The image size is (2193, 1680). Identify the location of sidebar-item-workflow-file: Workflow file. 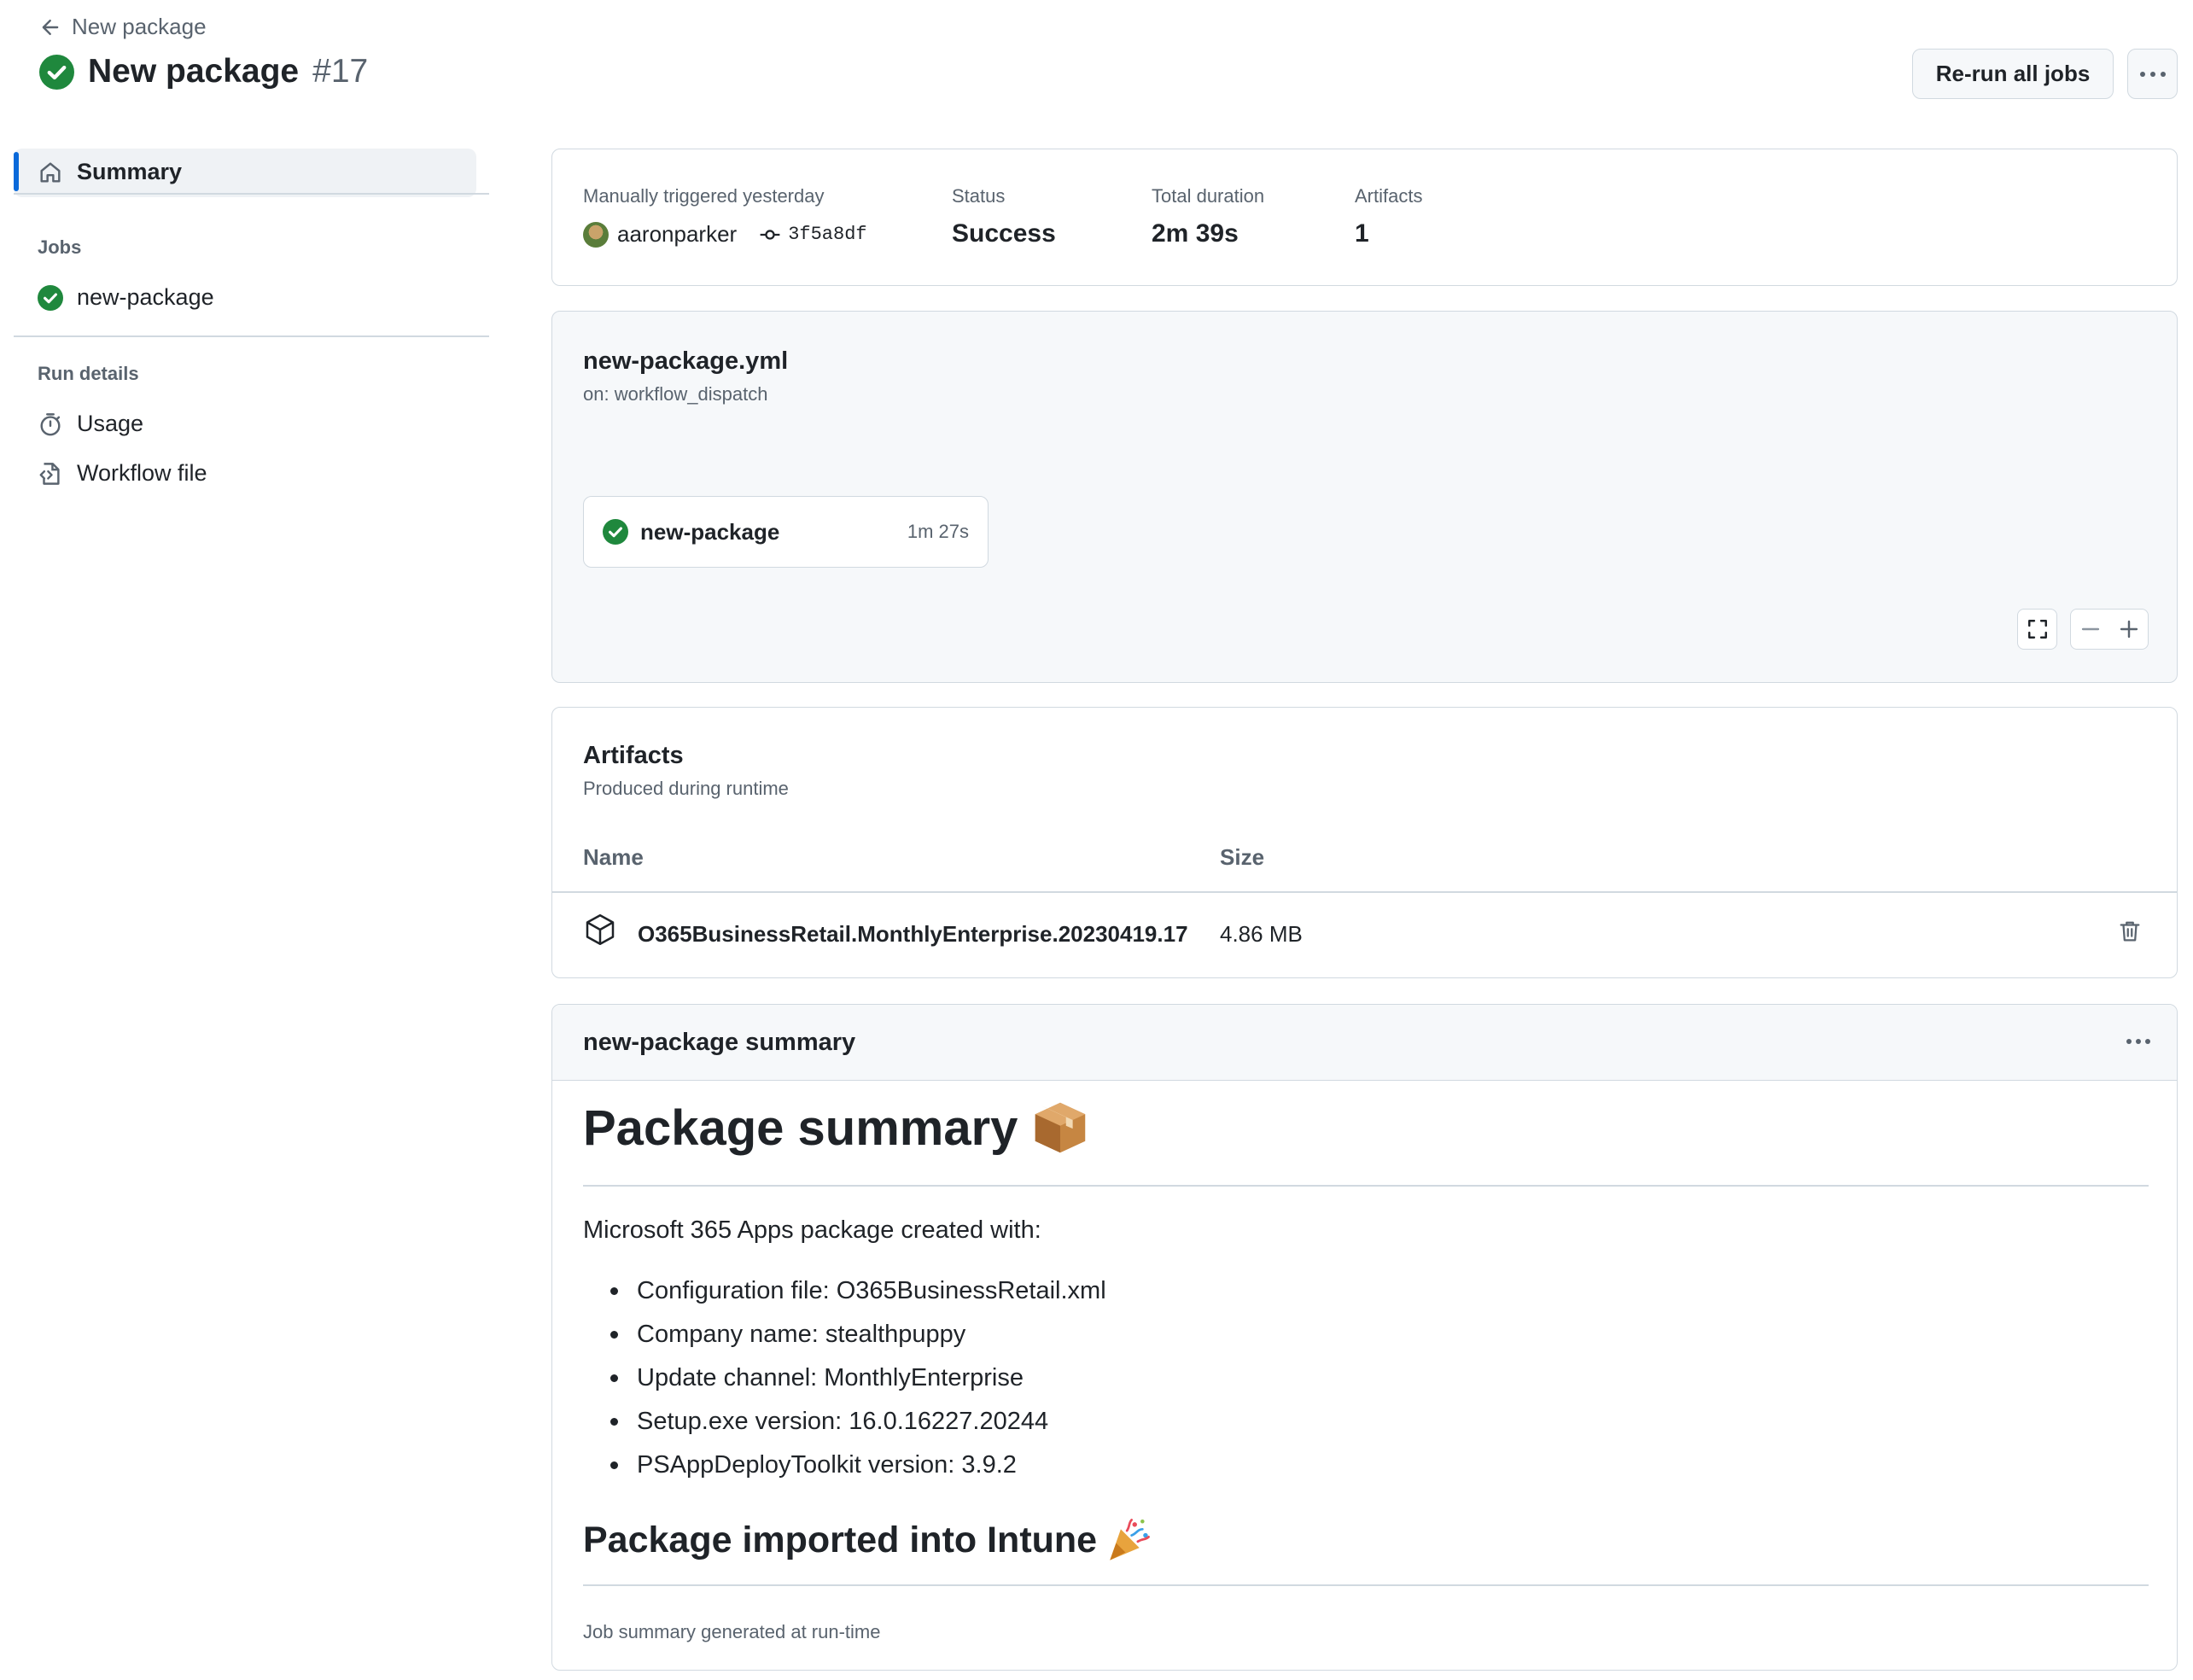
(122, 473).